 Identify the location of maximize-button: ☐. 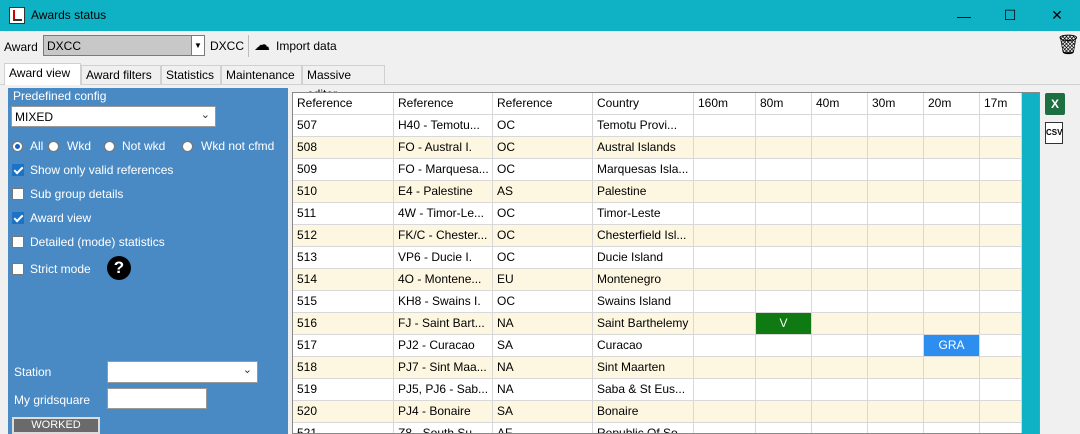
(1010, 15).